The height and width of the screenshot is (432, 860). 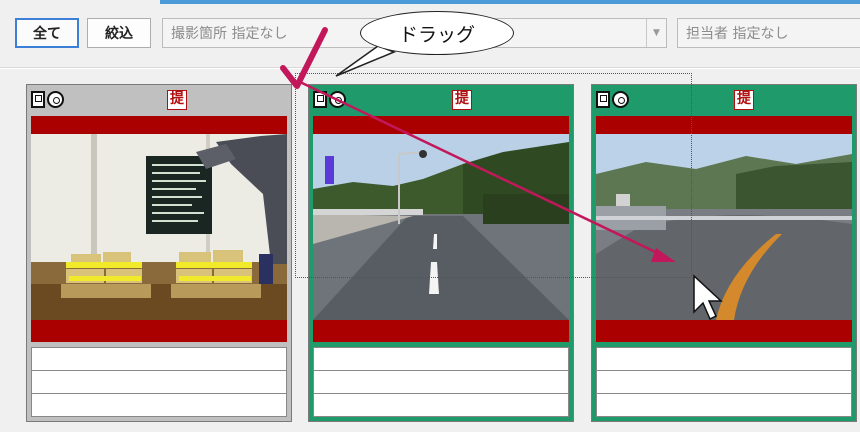 What do you see at coordinates (437, 33) in the screenshot?
I see `drag-callout: ドラッグ` at bounding box center [437, 33].